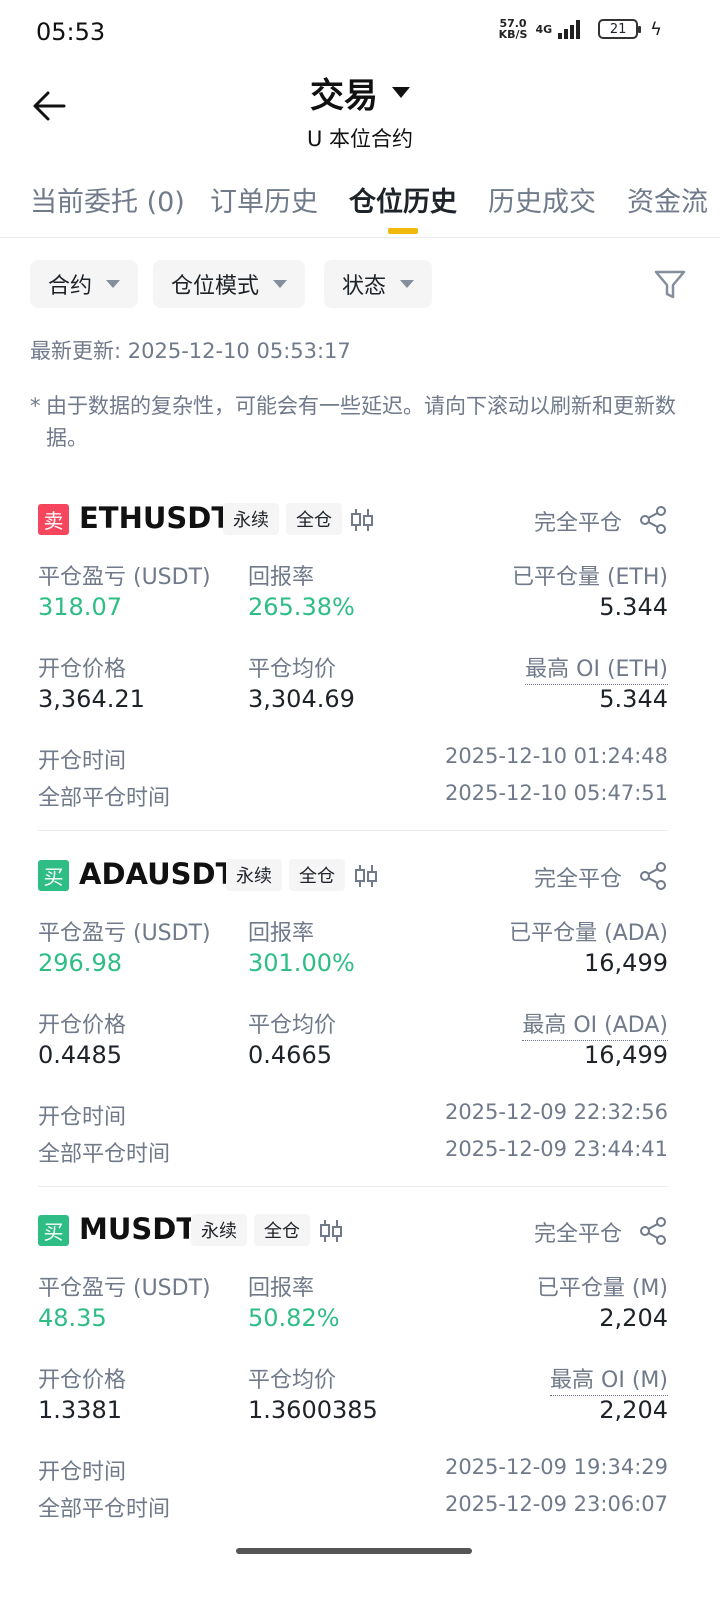  I want to click on header: 交易 U 本位合约, so click(360, 109).